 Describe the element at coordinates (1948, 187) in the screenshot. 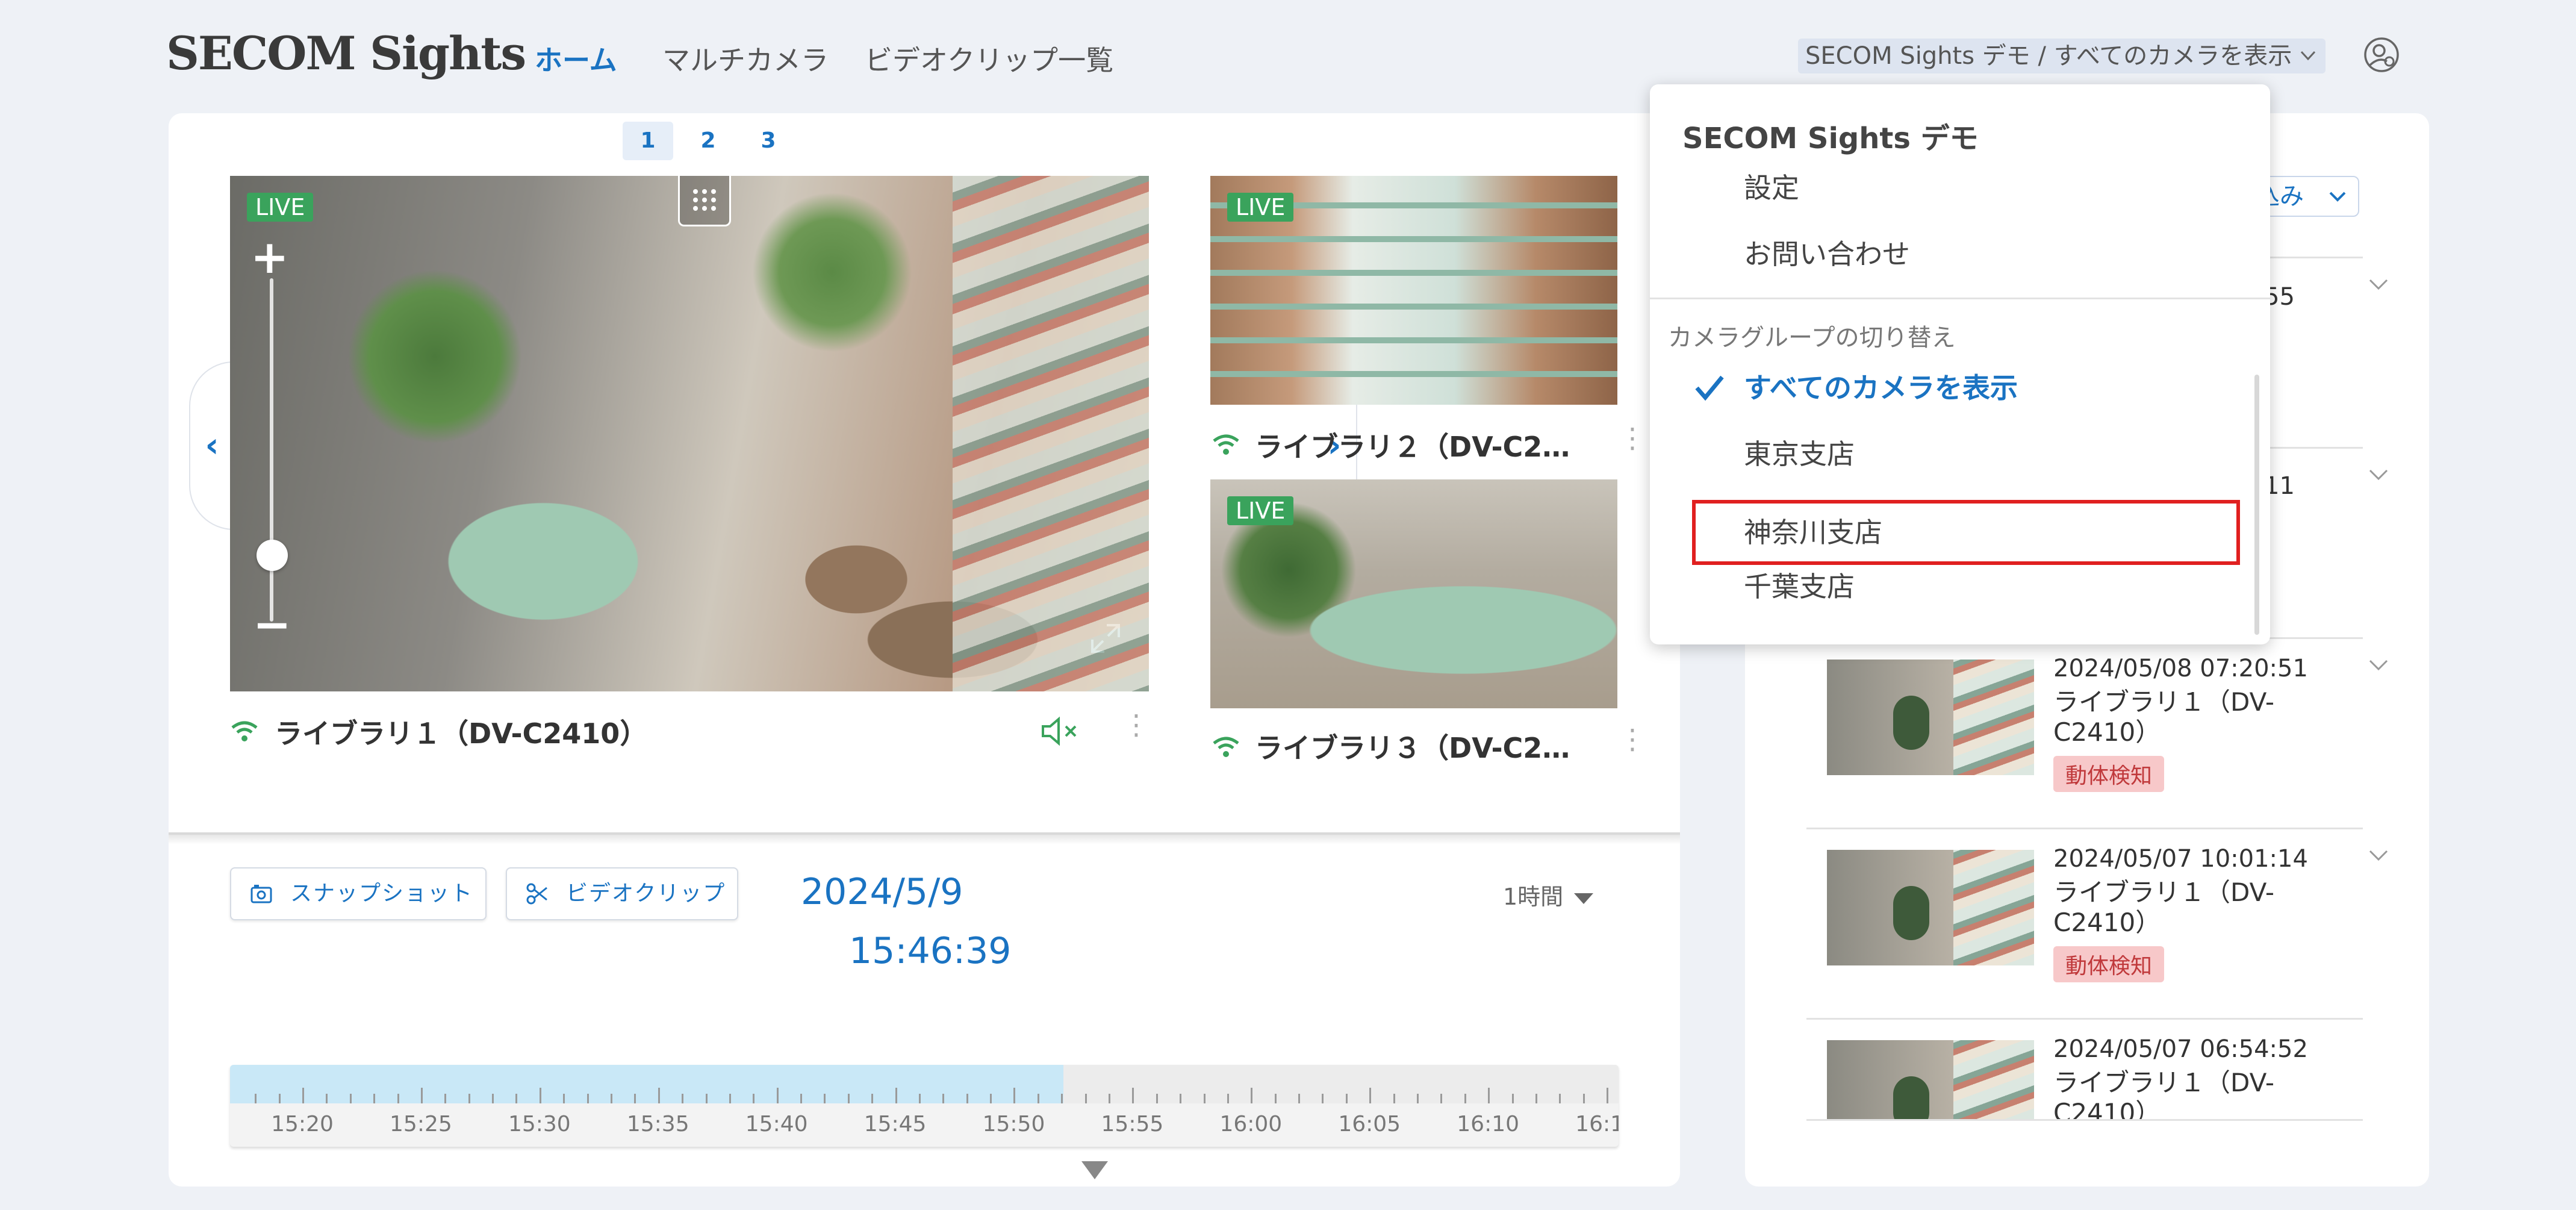

I see `menu-item-settings: 設定` at that location.